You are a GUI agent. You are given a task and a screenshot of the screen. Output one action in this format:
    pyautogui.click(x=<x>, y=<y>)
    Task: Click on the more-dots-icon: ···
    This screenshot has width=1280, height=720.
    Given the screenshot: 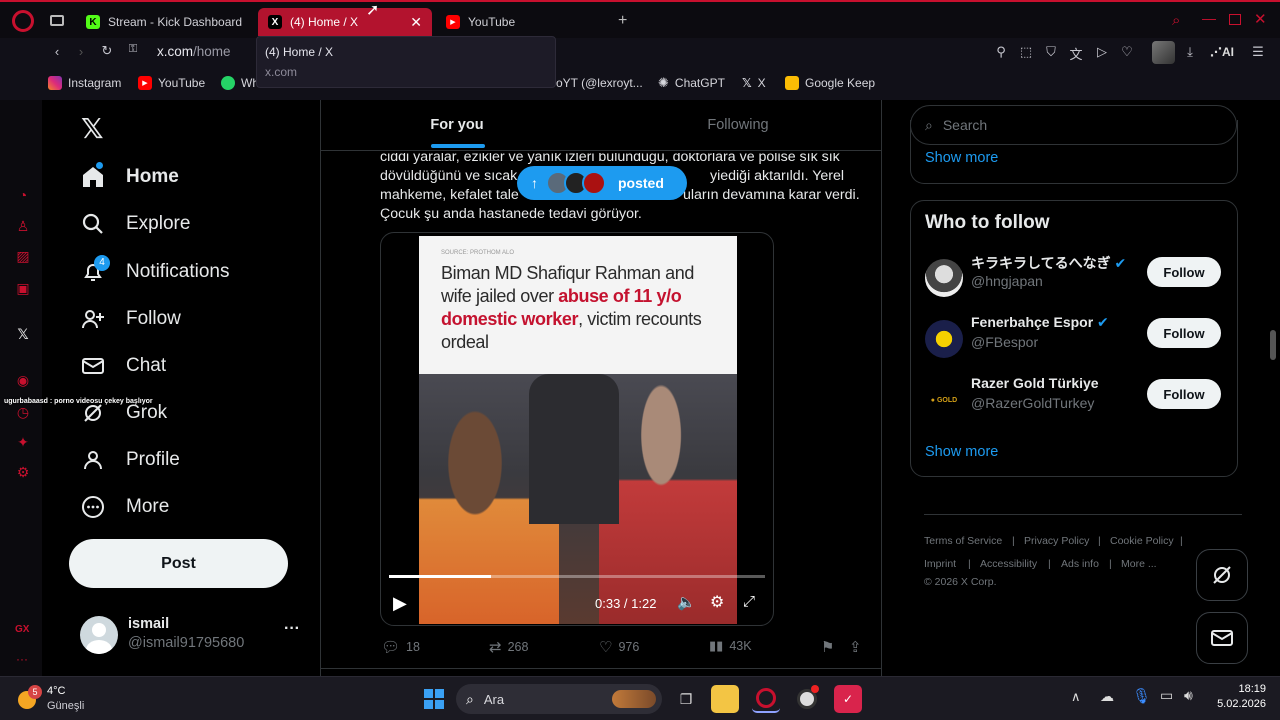 What is the action you would take?
    pyautogui.click(x=22, y=659)
    